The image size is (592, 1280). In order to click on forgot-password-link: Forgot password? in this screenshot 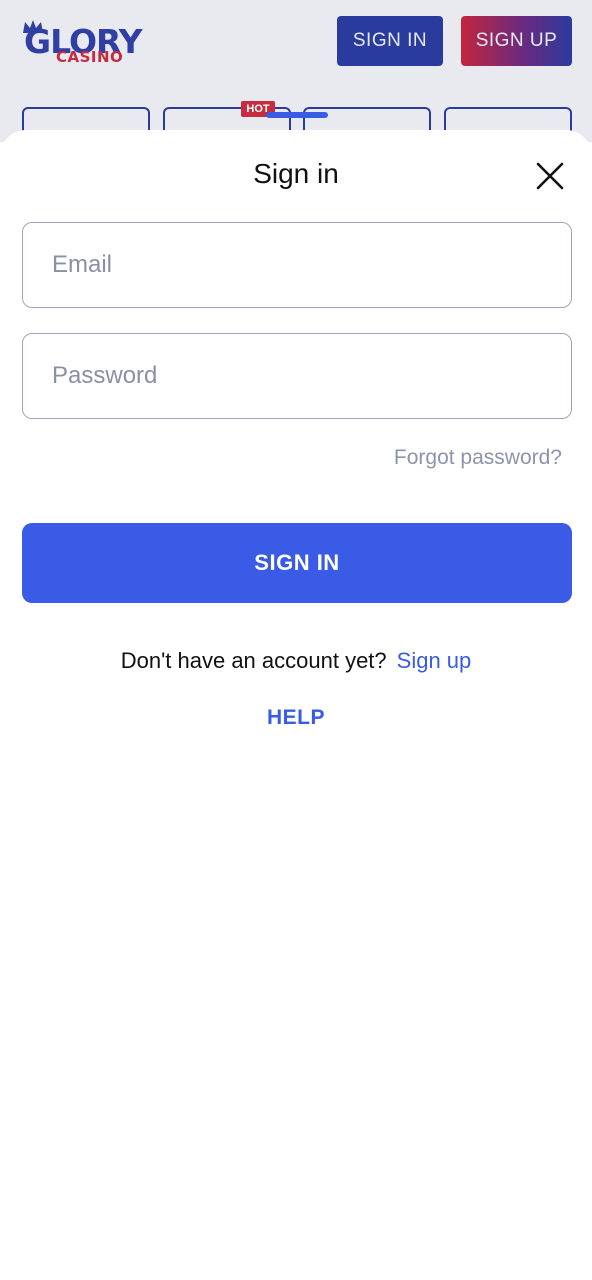, I will do `click(478, 458)`.